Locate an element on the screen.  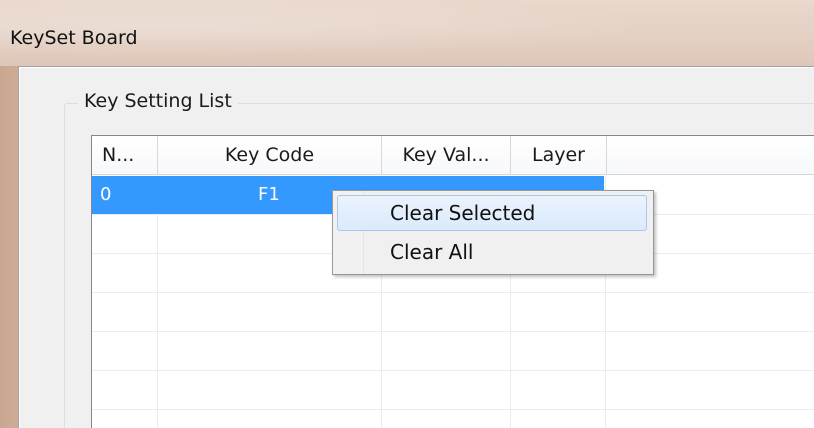
menu-item-clear-selected: Clear Selected is located at coordinates (492, 213).